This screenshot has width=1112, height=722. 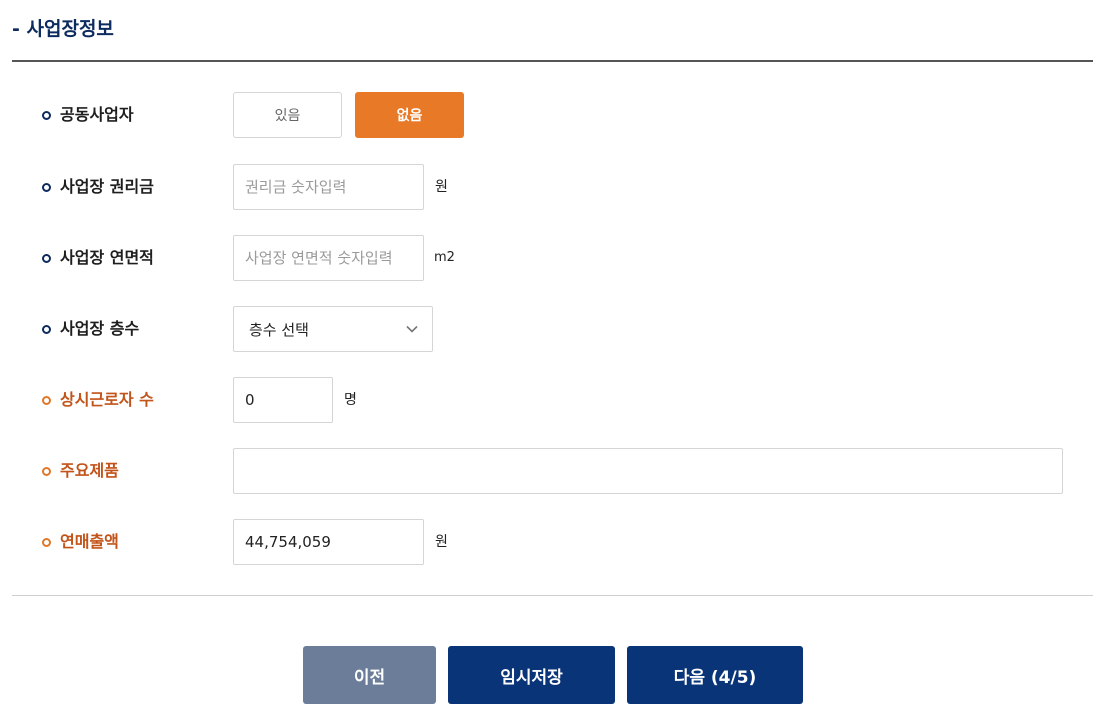 What do you see at coordinates (441, 187) in the screenshot?
I see `premium-unit: 원` at bounding box center [441, 187].